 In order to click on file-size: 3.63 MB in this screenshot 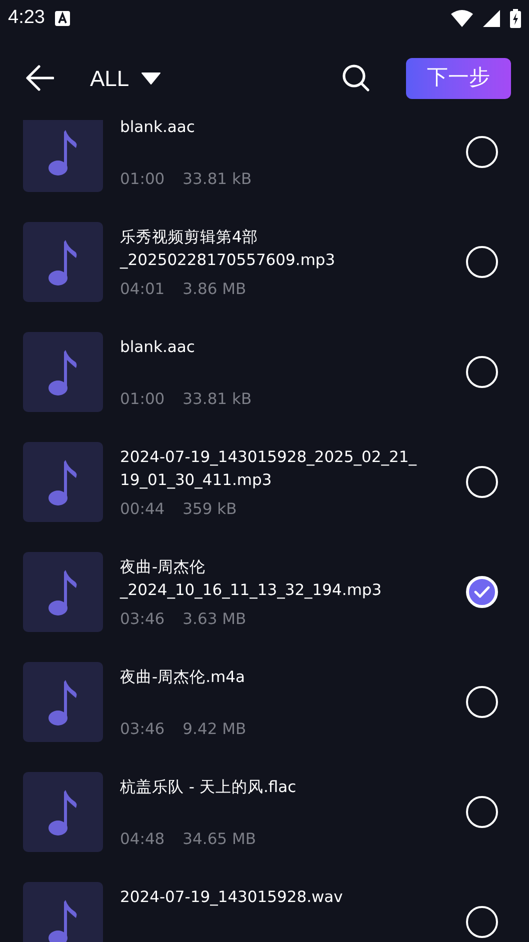, I will do `click(214, 619)`.